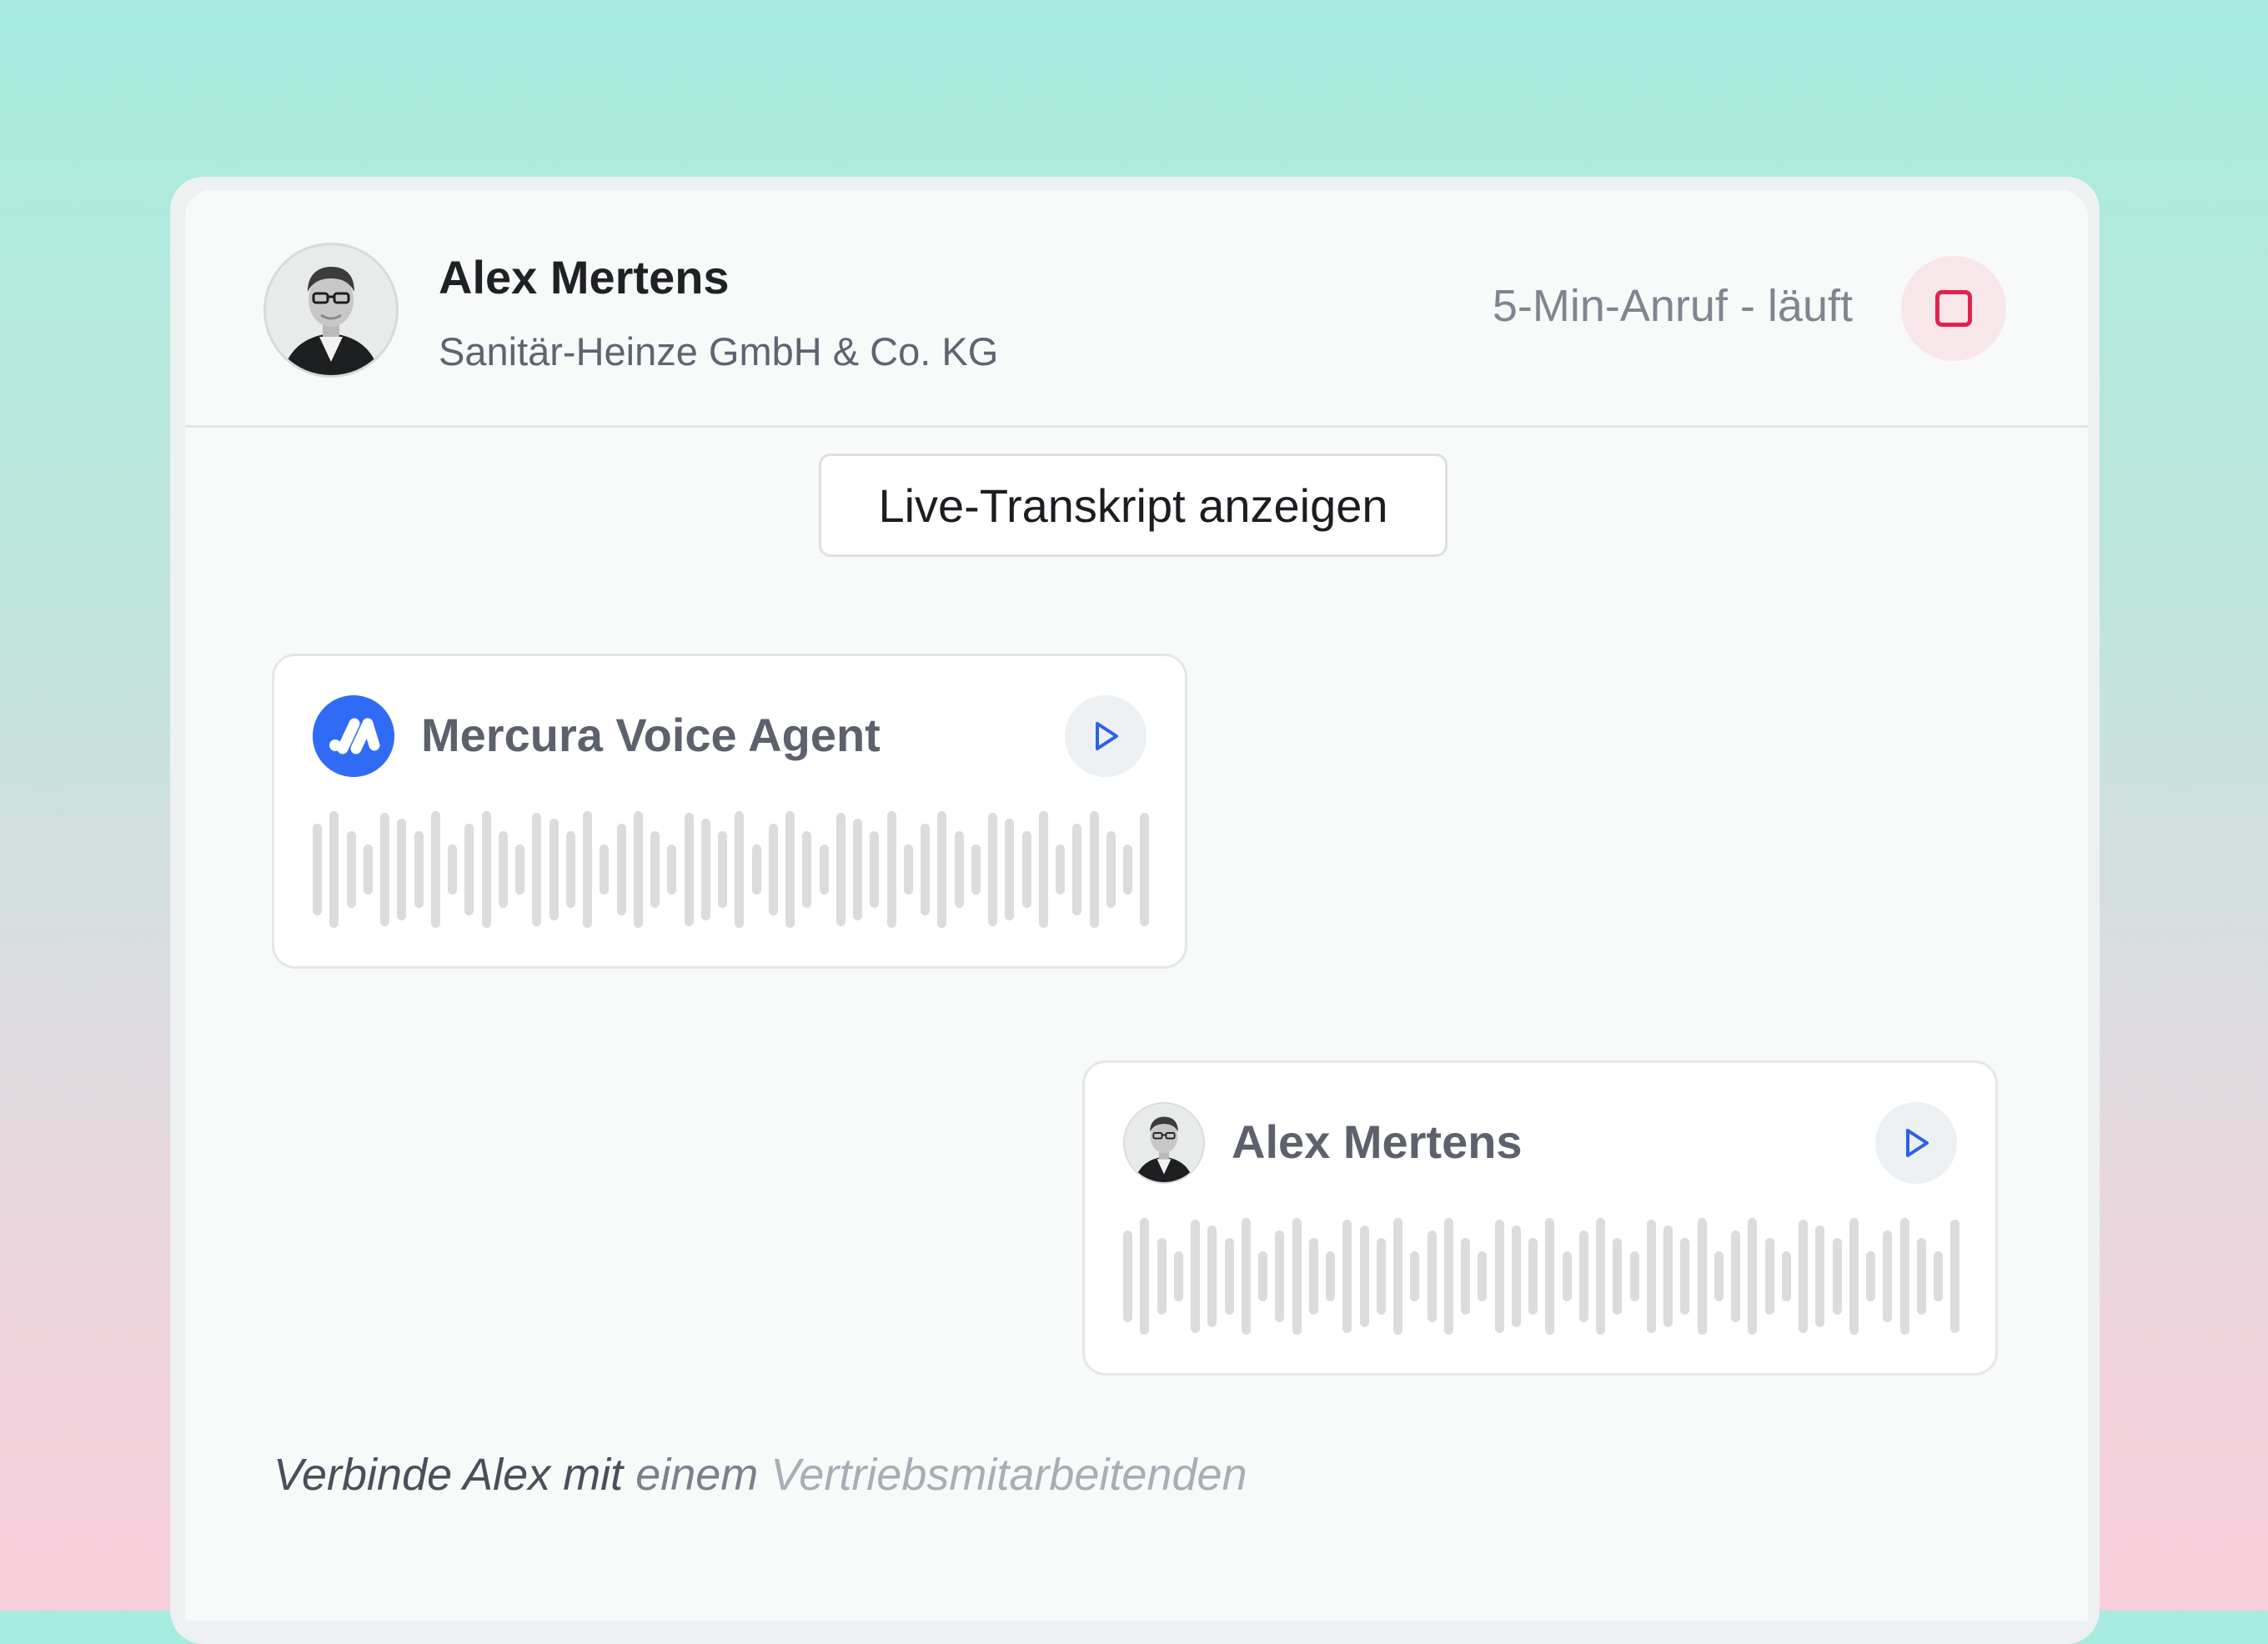 This screenshot has height=1644, width=2268. I want to click on status-part-3: Vertriebsmitarbeitenden, so click(1008, 1475).